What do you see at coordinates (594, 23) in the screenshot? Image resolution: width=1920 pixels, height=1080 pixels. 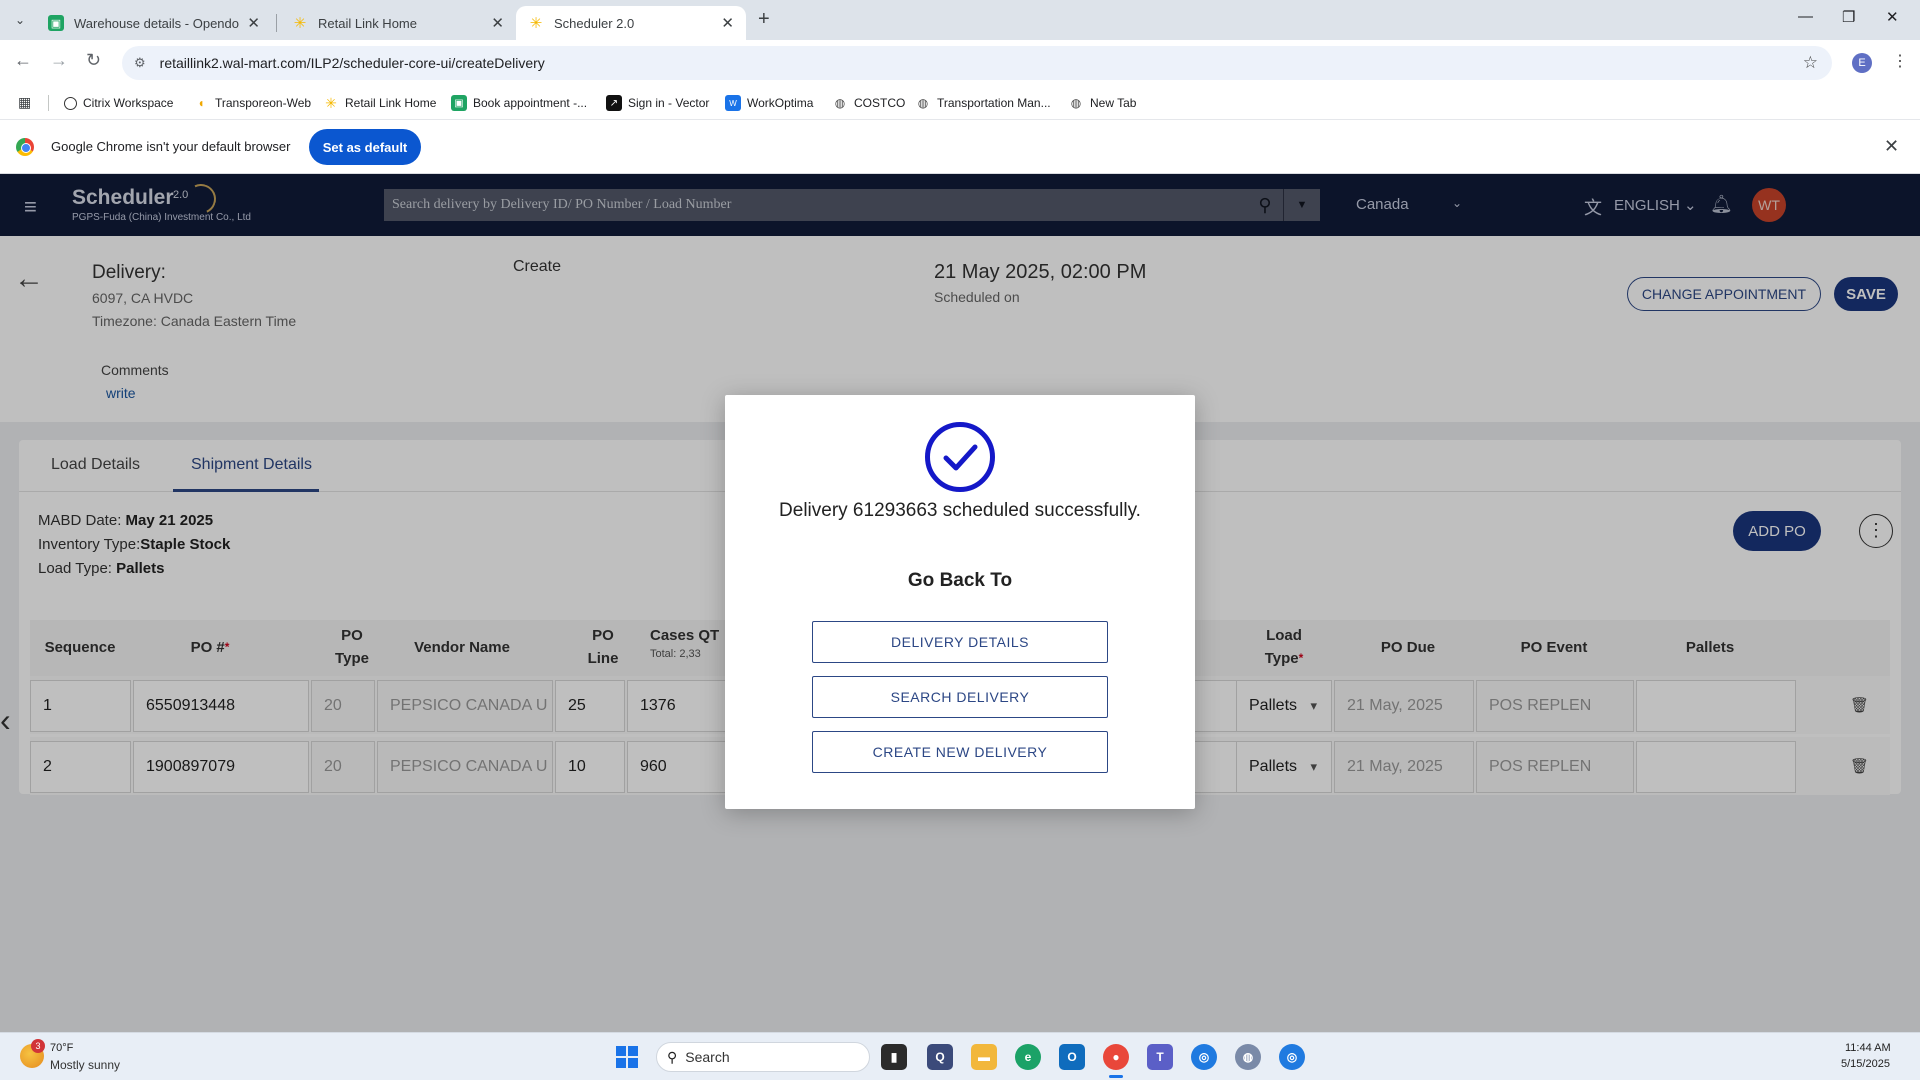 I see `tab-title: Scheduler 2.0` at bounding box center [594, 23].